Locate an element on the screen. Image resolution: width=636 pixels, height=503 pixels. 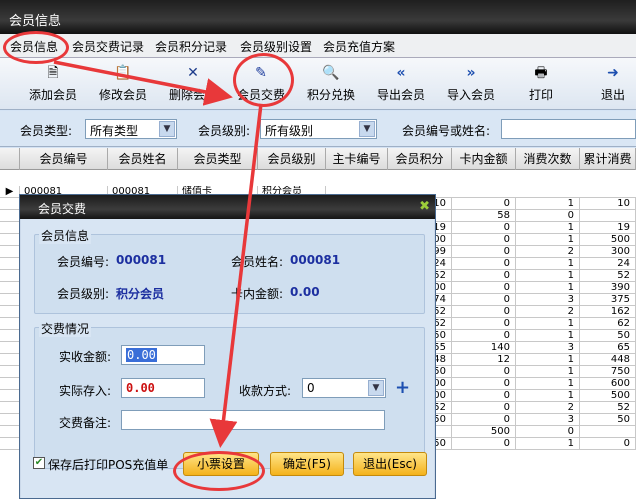
column-header: 卡内金额 is located at coordinates (484, 159).